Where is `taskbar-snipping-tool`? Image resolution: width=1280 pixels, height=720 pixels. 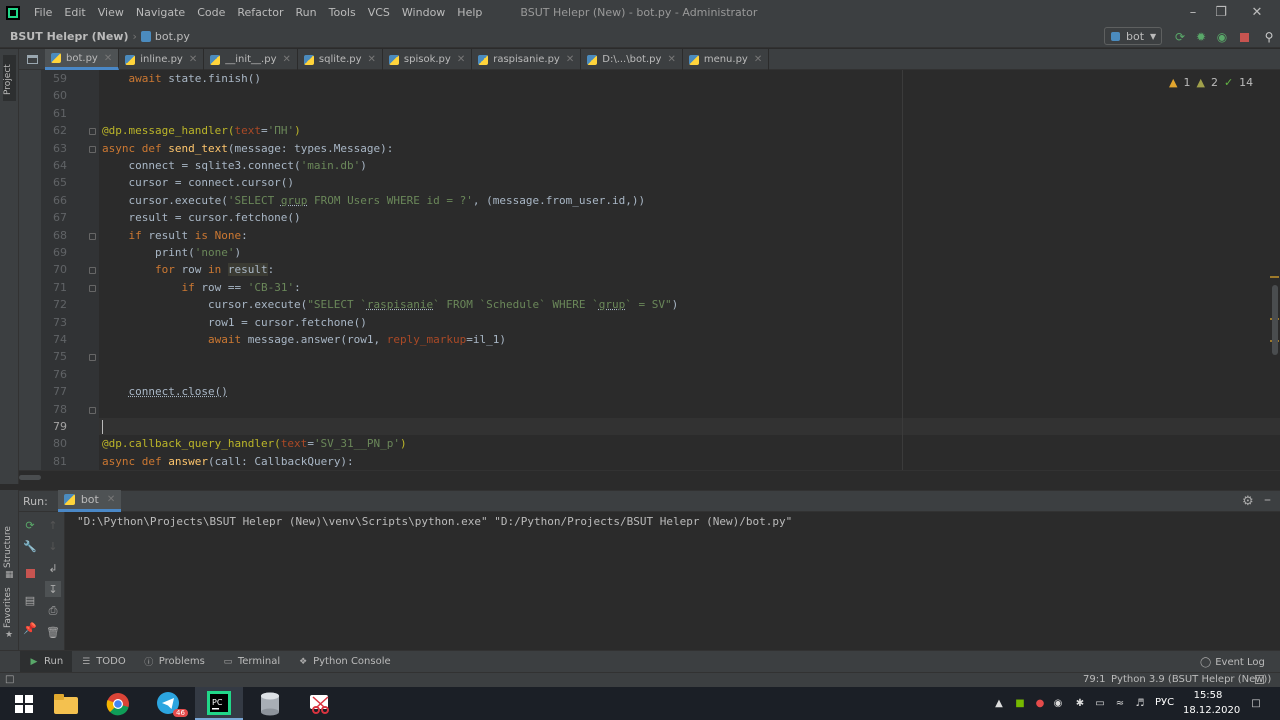 taskbar-snipping-tool is located at coordinates (321, 703).